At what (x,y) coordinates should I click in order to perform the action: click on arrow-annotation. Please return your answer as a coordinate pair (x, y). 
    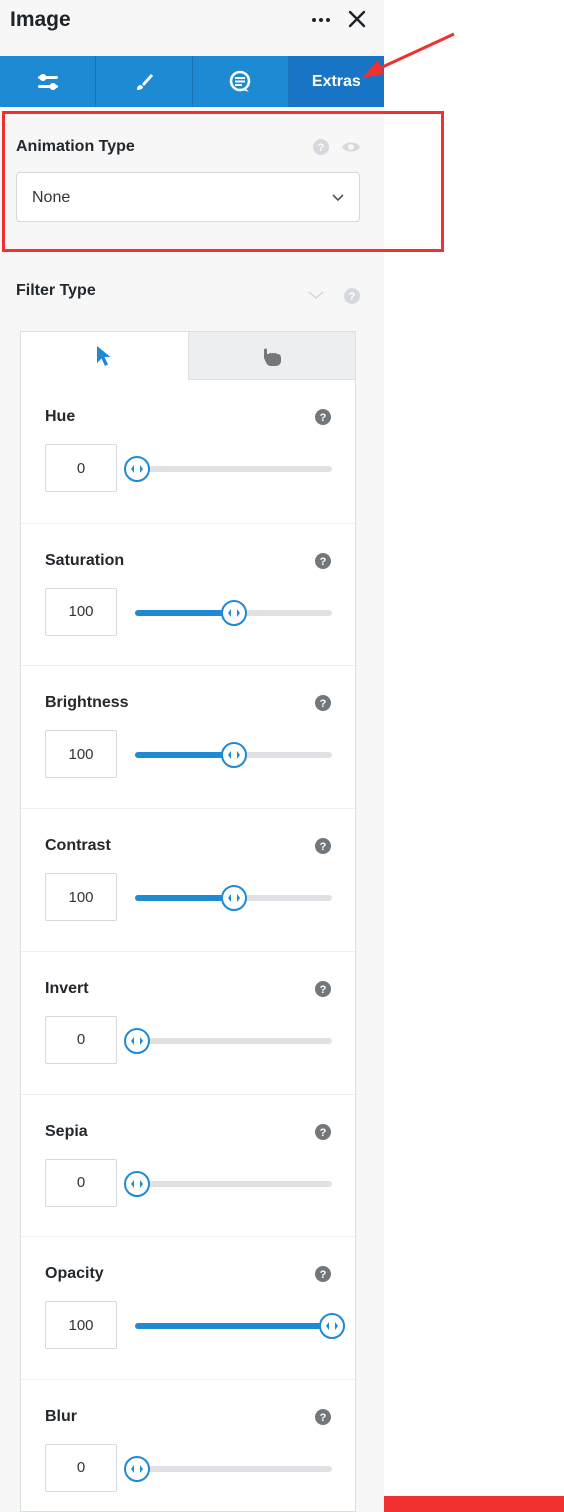
    Looking at the image, I should click on (408, 55).